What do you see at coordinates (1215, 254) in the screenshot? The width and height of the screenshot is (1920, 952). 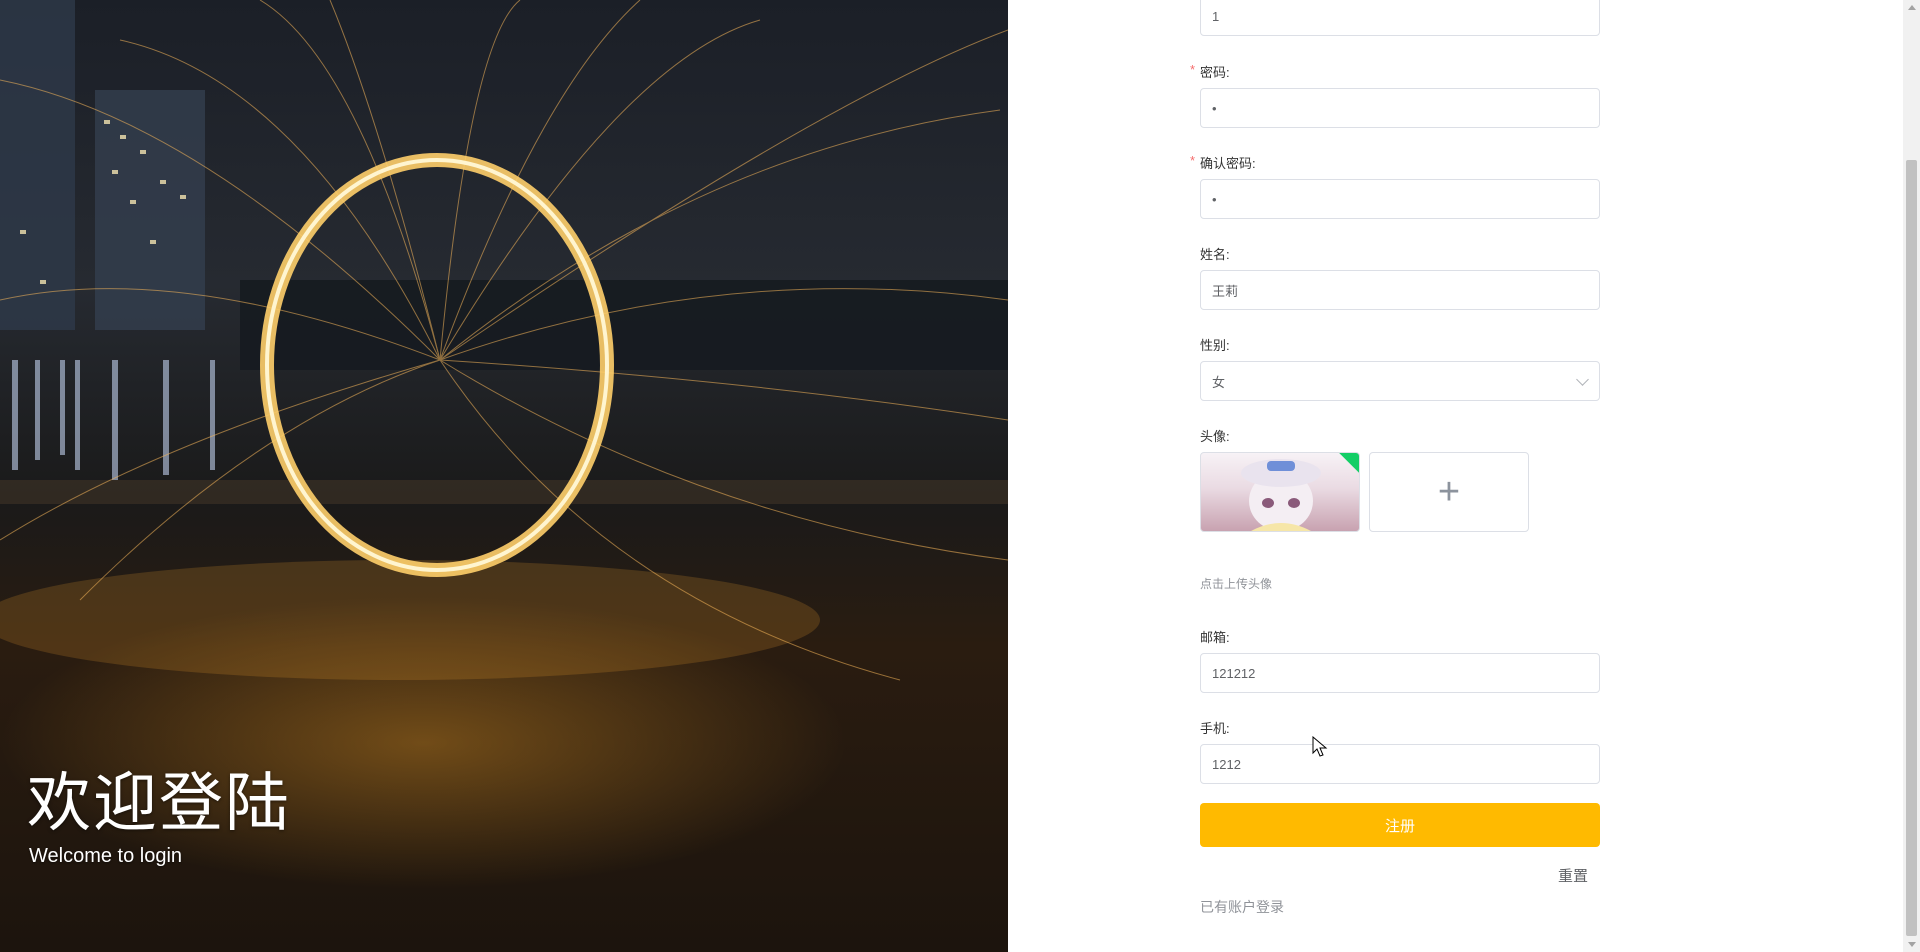 I see `name-label: 姓名:` at bounding box center [1215, 254].